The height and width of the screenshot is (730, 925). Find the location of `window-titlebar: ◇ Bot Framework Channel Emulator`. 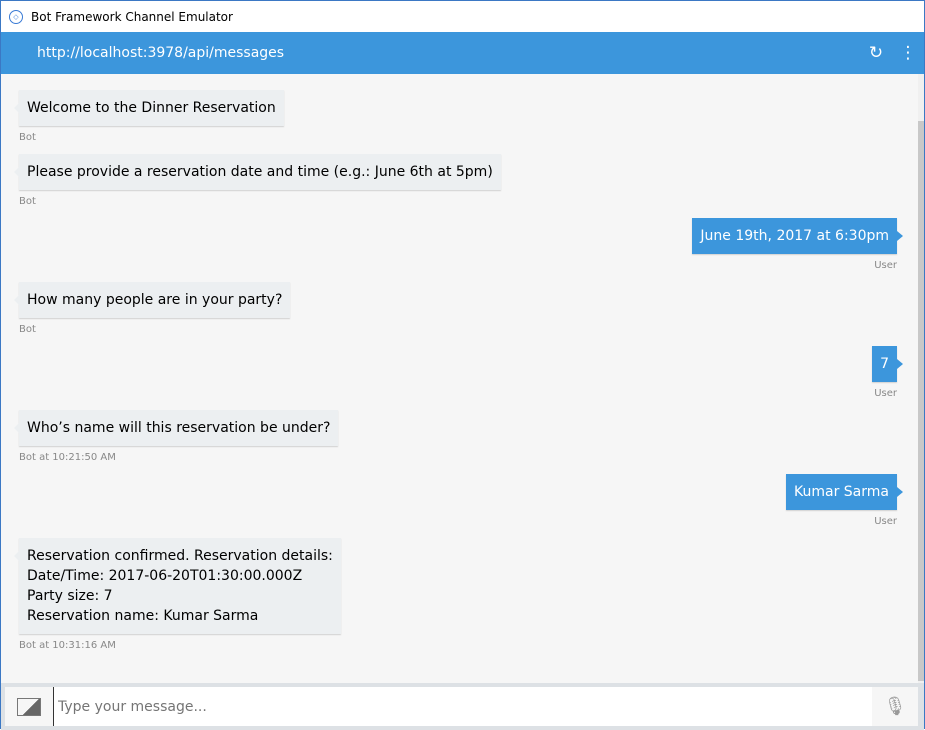

window-titlebar: ◇ Bot Framework Channel Emulator is located at coordinates (462, 16).